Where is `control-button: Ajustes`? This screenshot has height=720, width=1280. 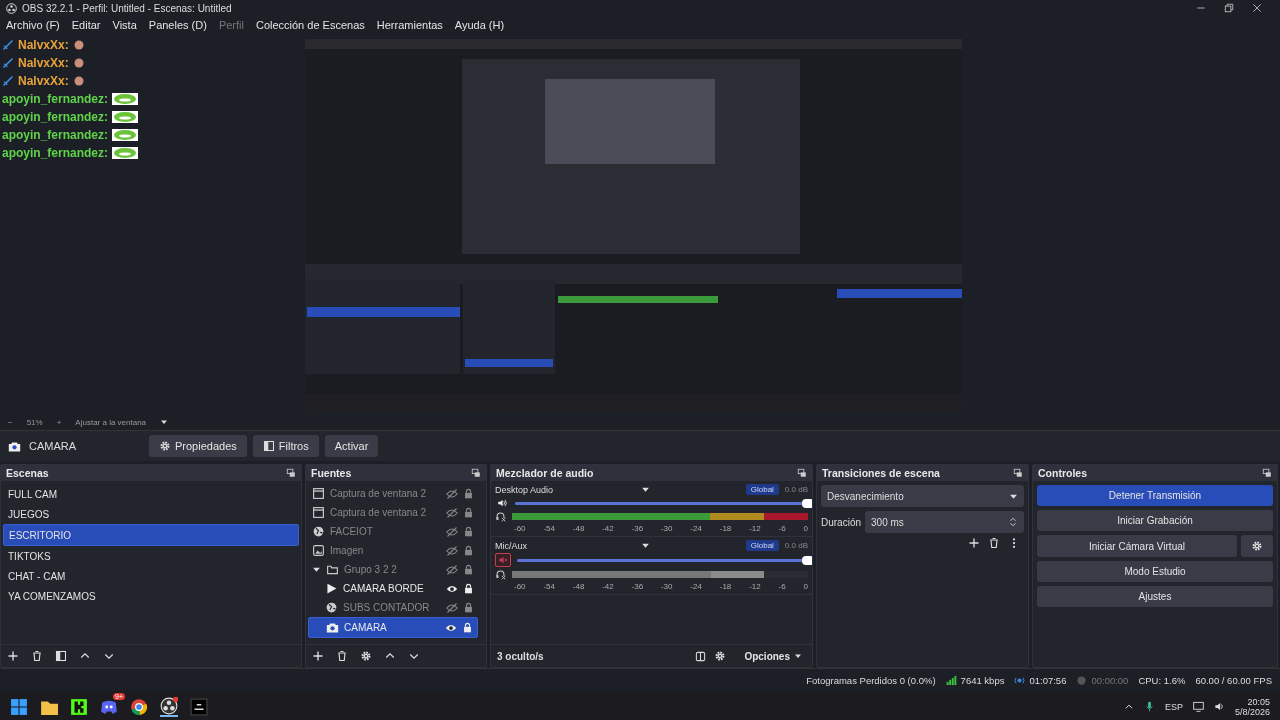 control-button: Ajustes is located at coordinates (1155, 596).